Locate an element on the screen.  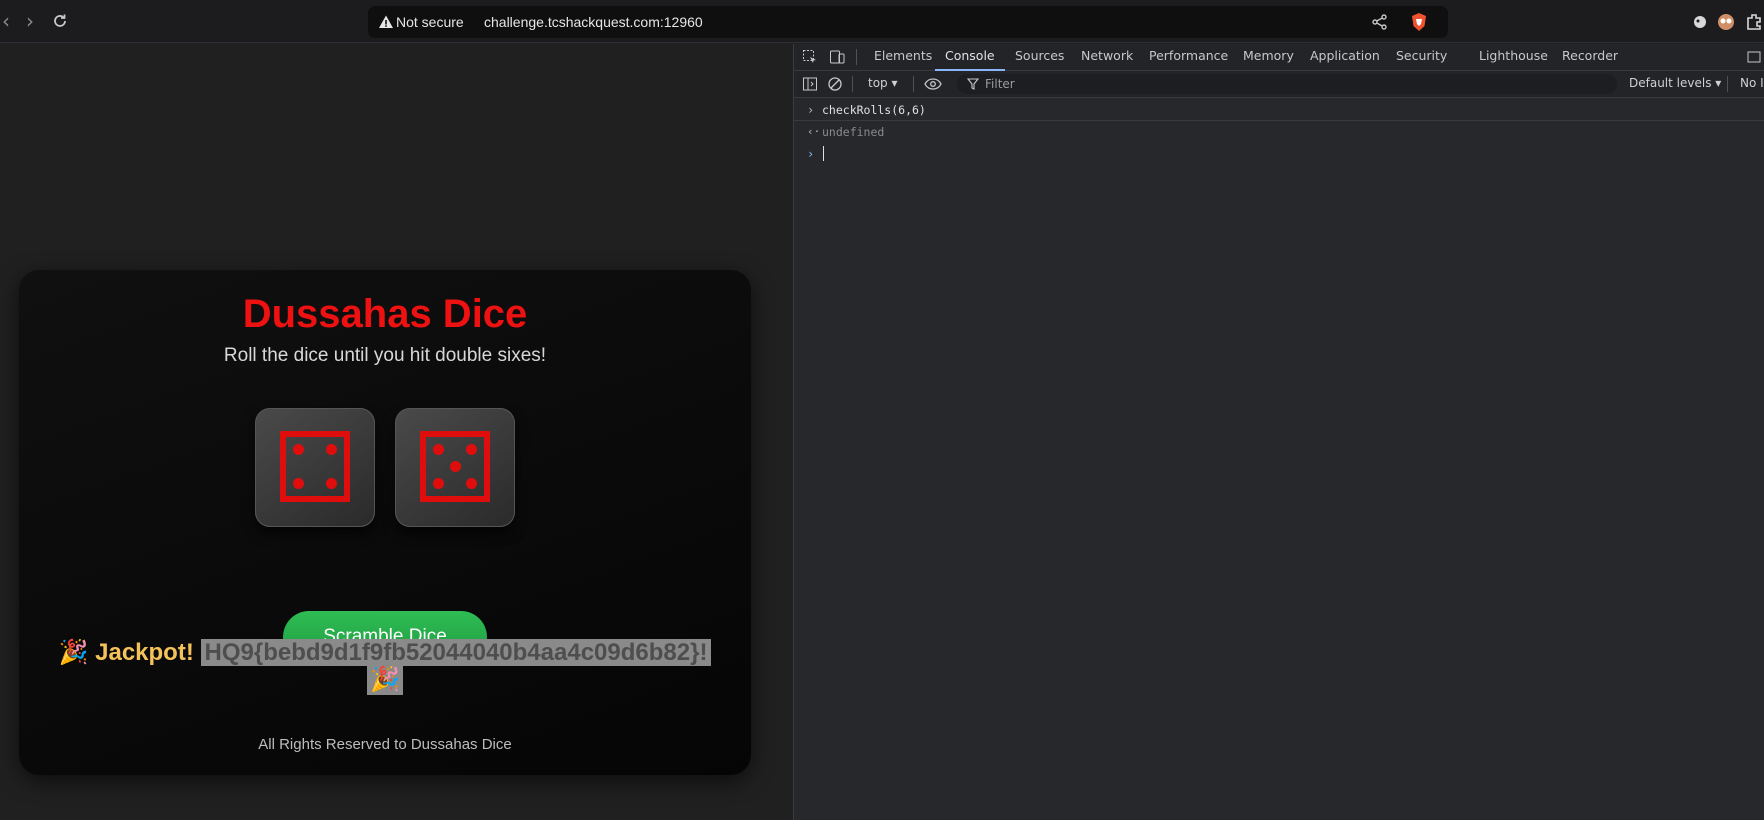
tab-network: Network is located at coordinates (1107, 57).